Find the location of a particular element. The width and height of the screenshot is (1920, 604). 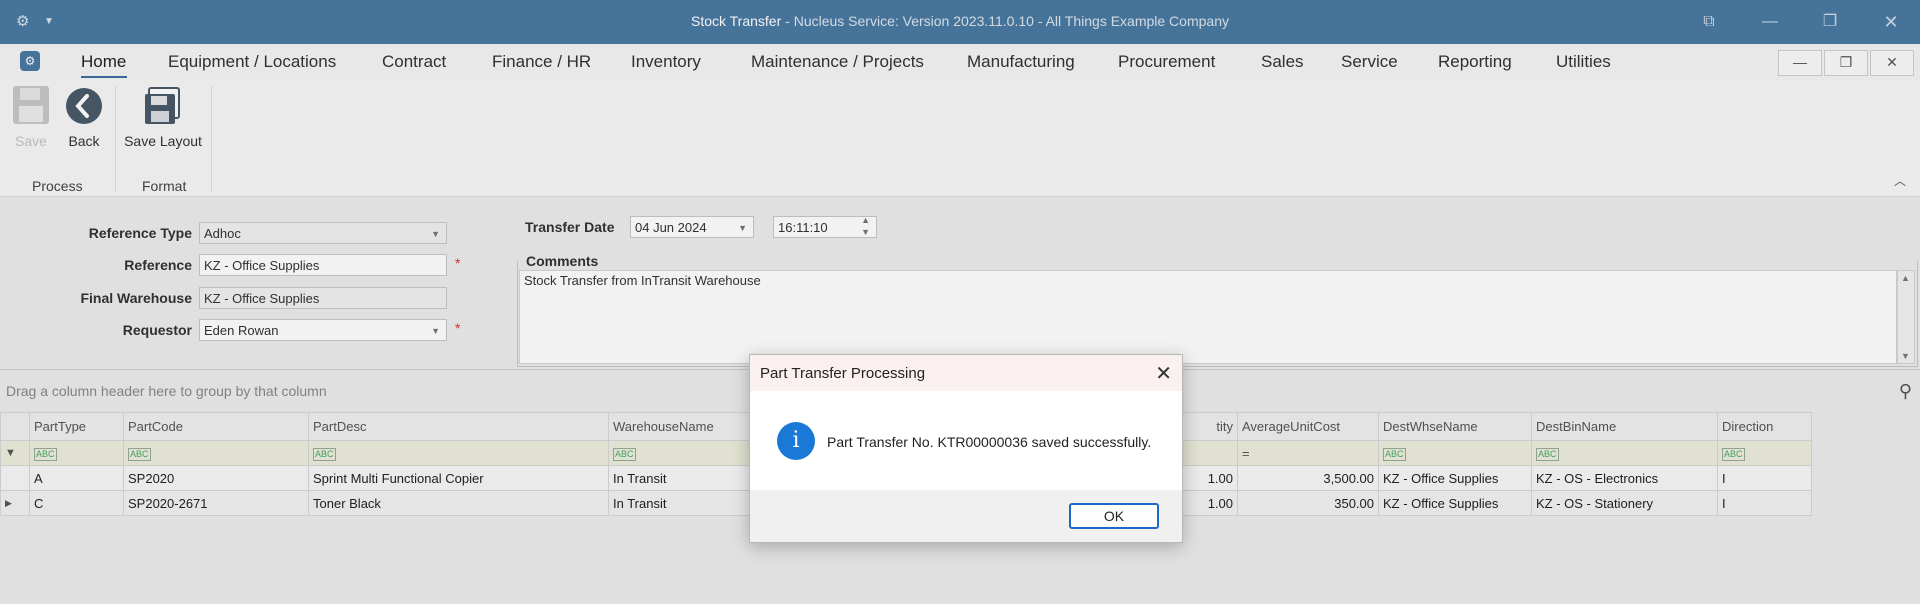

dialog-titlebar: Part Transfer Processing ✕ is located at coordinates (966, 373).